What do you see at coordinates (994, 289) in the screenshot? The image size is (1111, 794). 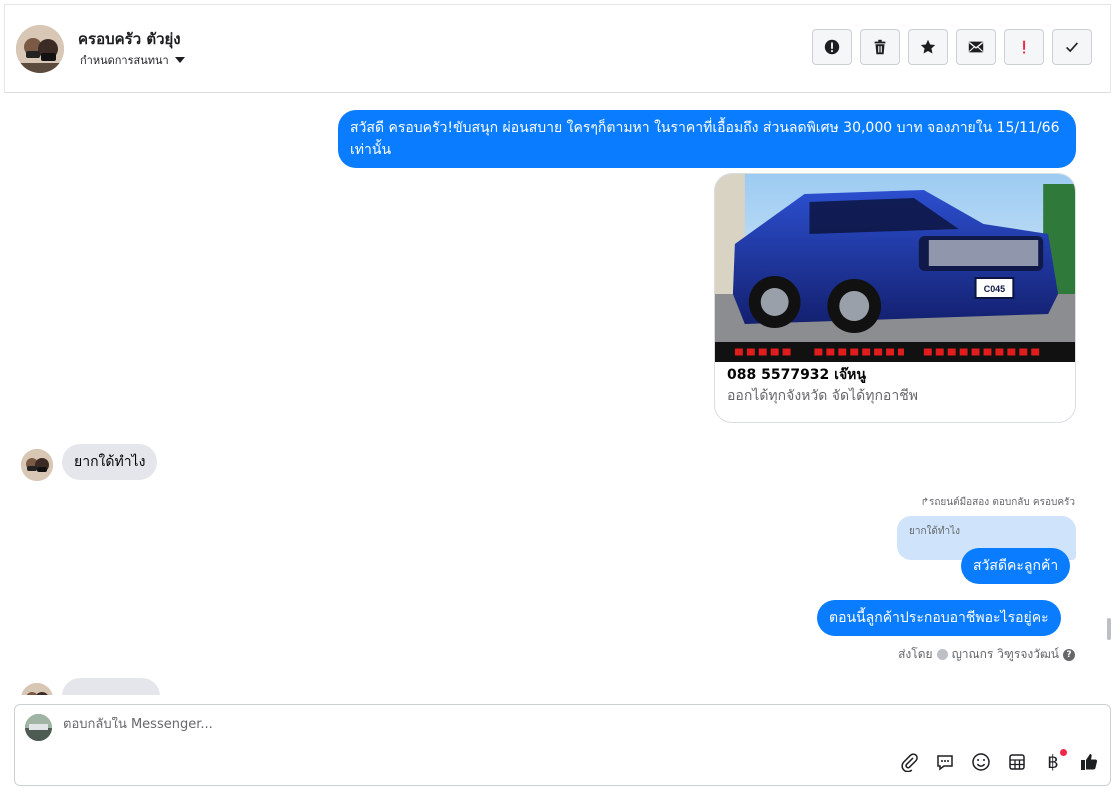 I see `license-plate: C045` at bounding box center [994, 289].